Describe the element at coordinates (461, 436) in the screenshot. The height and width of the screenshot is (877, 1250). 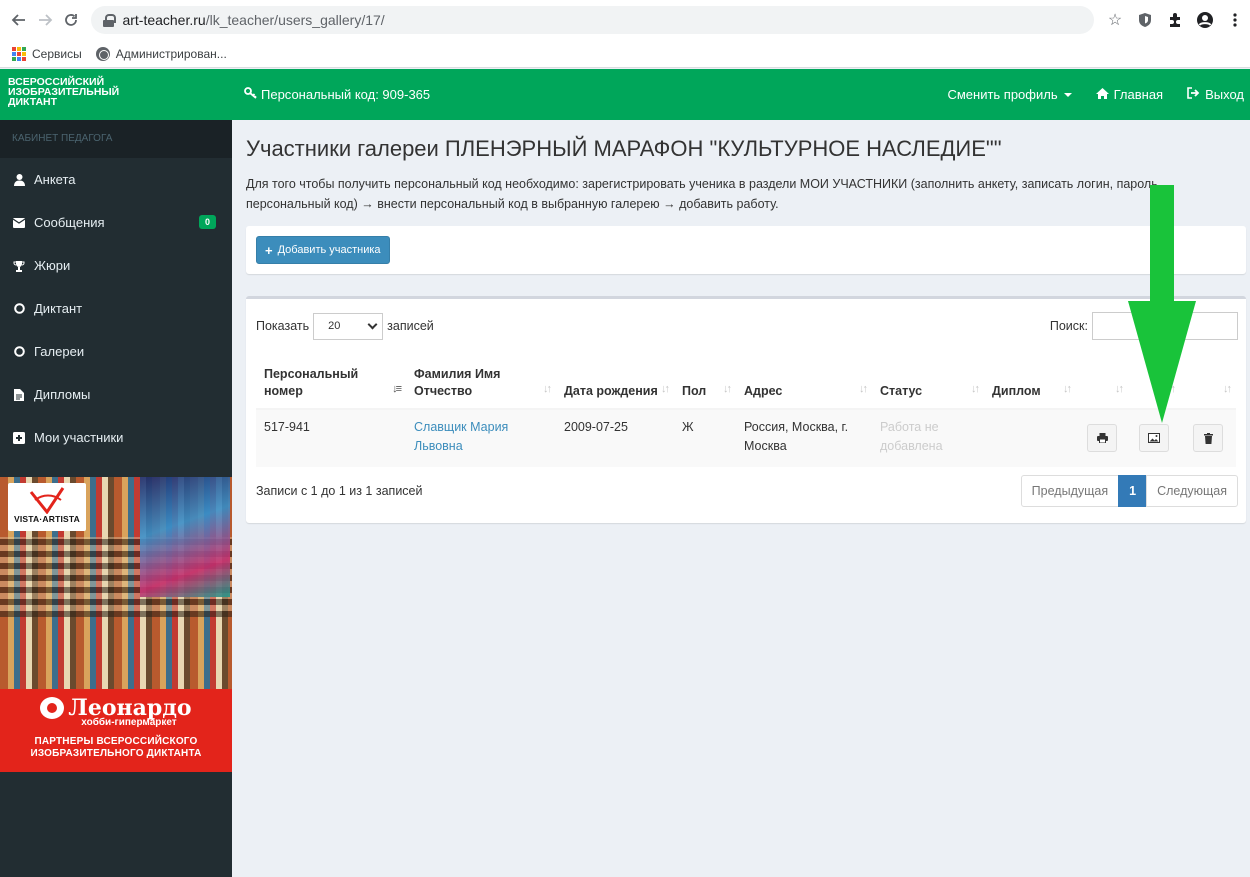
I see `participant-name-link: Славщик Мария Львовна` at that location.